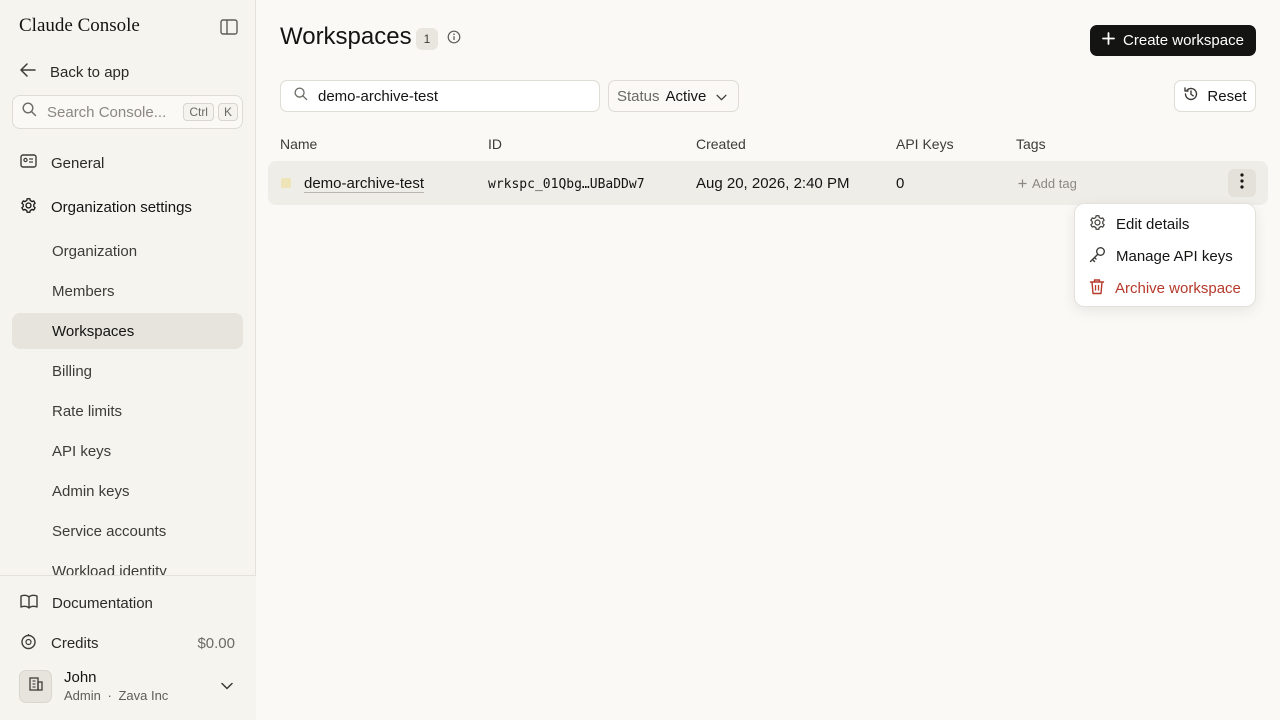  I want to click on workspace-count-badge: 1, so click(427, 39).